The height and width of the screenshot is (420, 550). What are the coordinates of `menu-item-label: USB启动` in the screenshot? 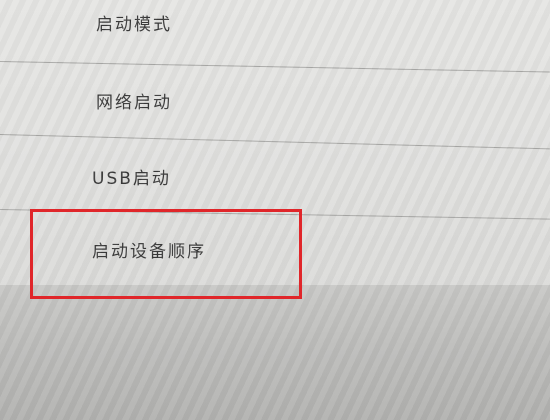 It's located at (131, 179).